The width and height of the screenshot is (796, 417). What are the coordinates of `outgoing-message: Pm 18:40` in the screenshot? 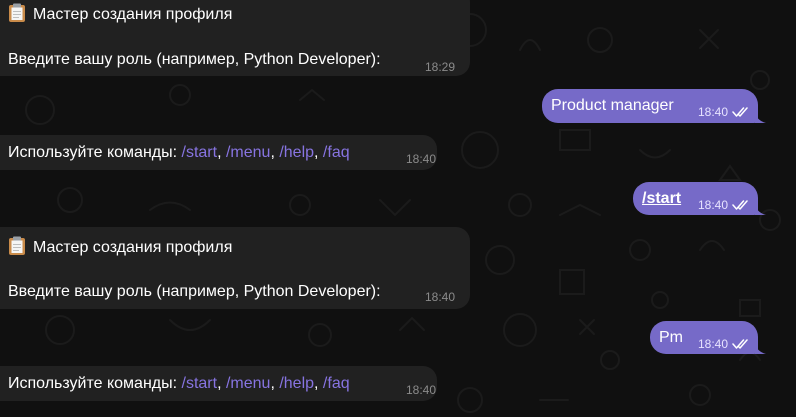 It's located at (704, 337).